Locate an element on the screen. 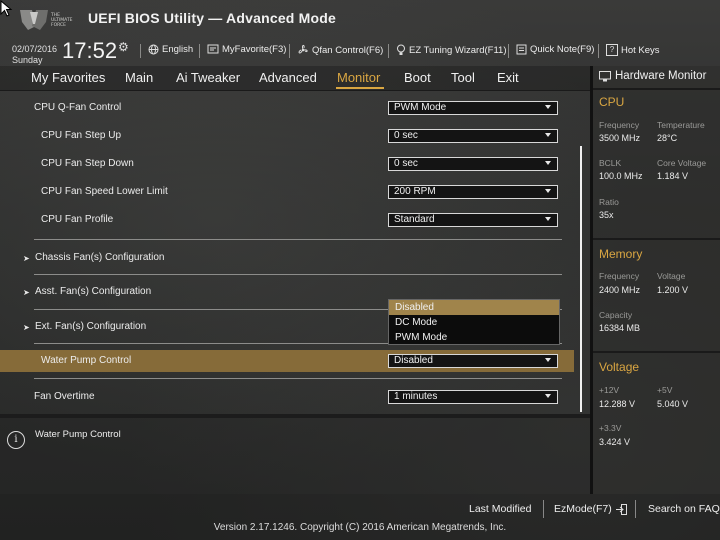 This screenshot has width=720, height=540. core-voltage-value: 1.184 V is located at coordinates (673, 176).